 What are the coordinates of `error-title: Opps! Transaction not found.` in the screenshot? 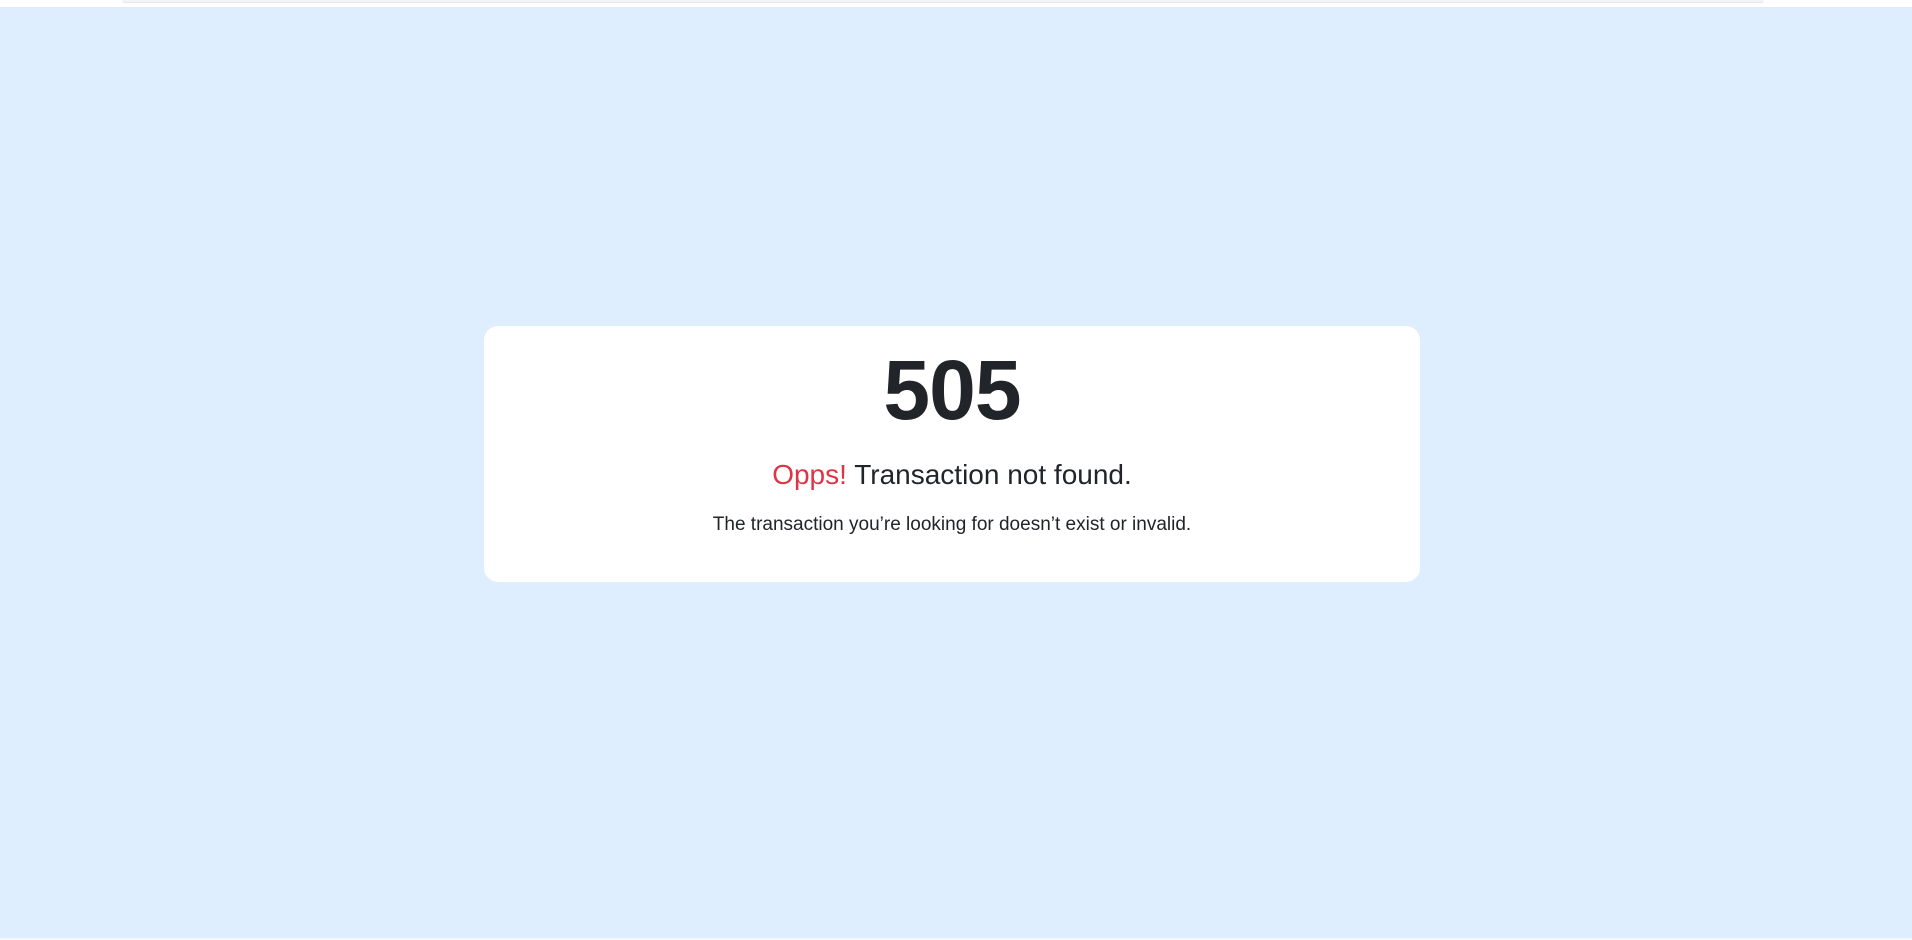 It's located at (952, 475).